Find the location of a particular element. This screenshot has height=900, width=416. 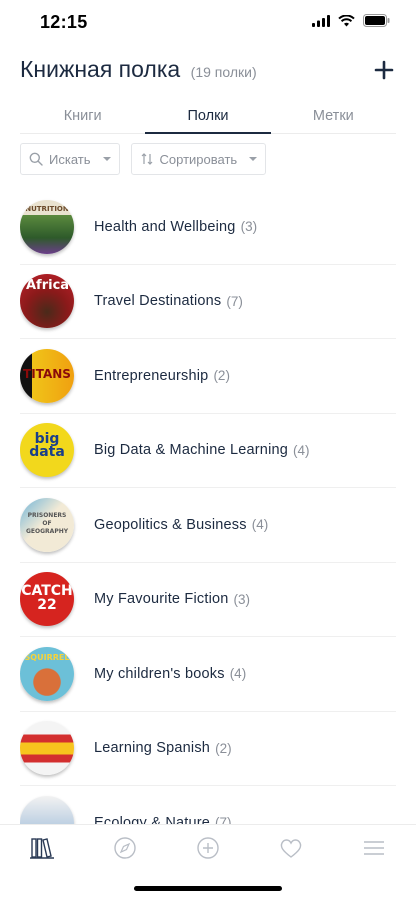

shelf-row: SQUIRREL My children's books (4) is located at coordinates (208, 674).